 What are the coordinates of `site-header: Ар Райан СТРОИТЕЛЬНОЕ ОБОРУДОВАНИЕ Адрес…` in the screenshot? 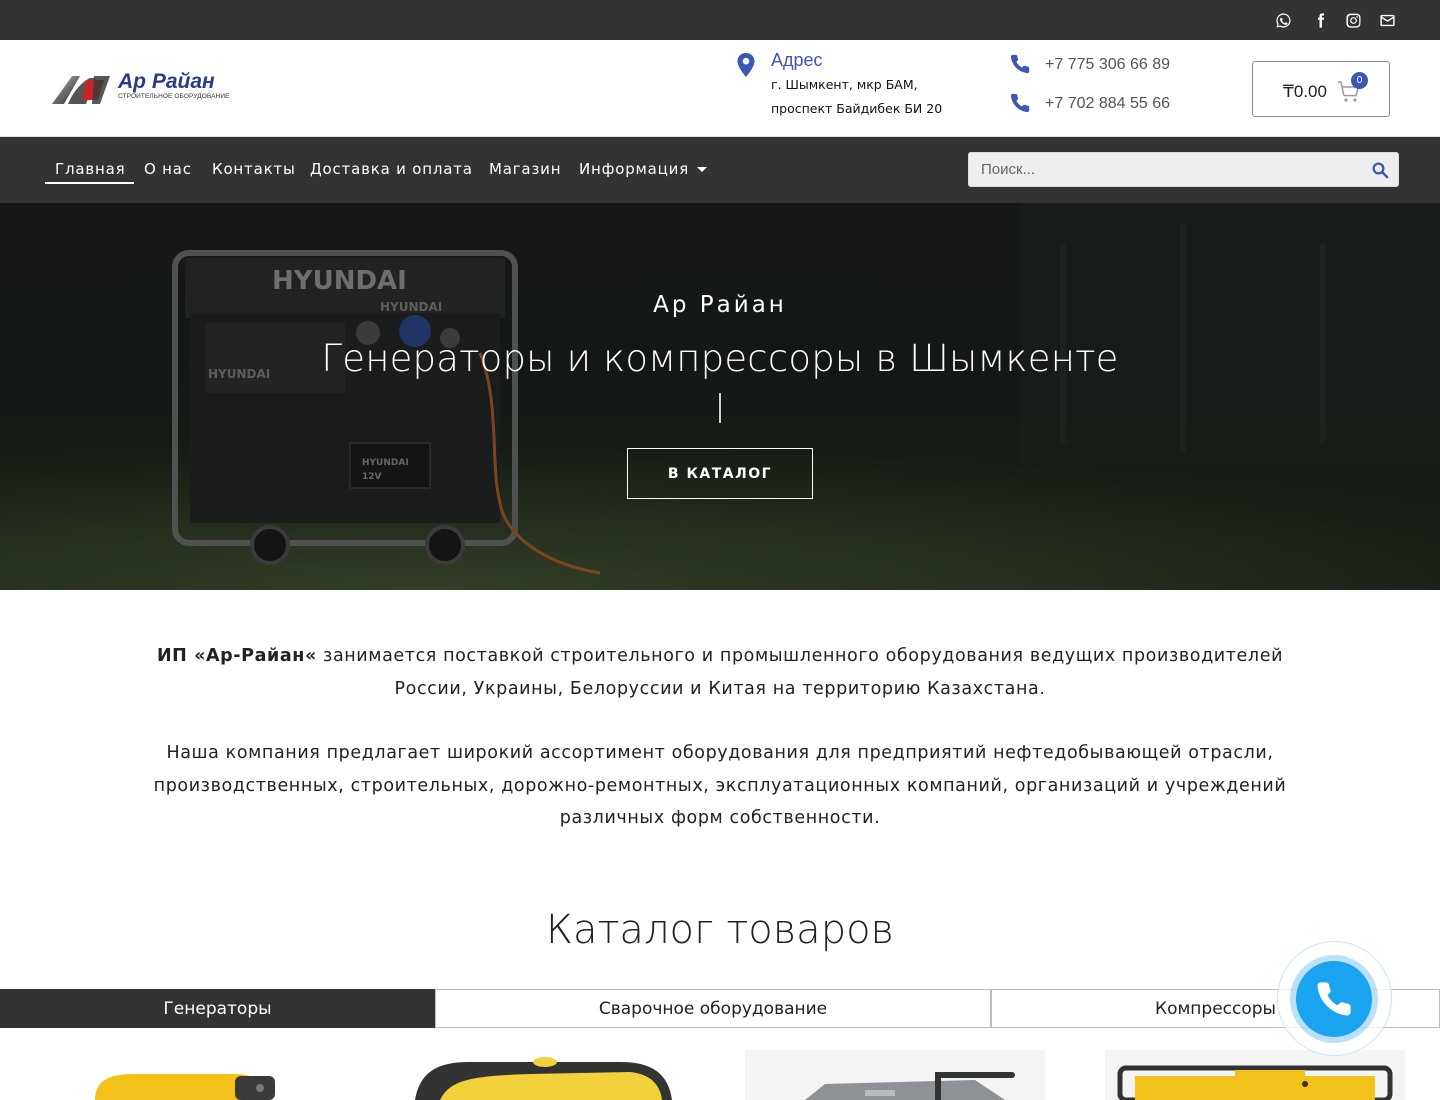 It's located at (720, 88).